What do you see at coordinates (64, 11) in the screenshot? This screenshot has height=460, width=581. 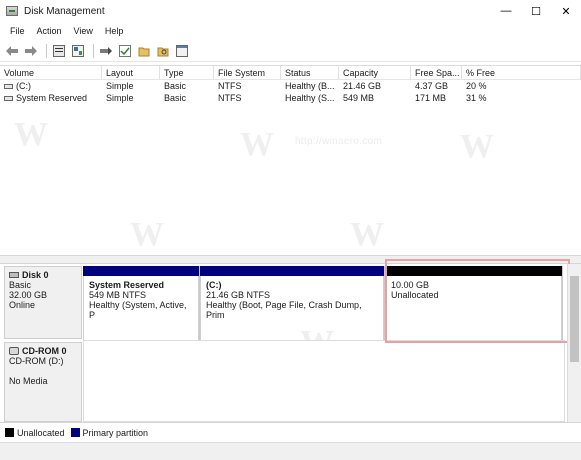 I see `window-title: Disk Management` at bounding box center [64, 11].